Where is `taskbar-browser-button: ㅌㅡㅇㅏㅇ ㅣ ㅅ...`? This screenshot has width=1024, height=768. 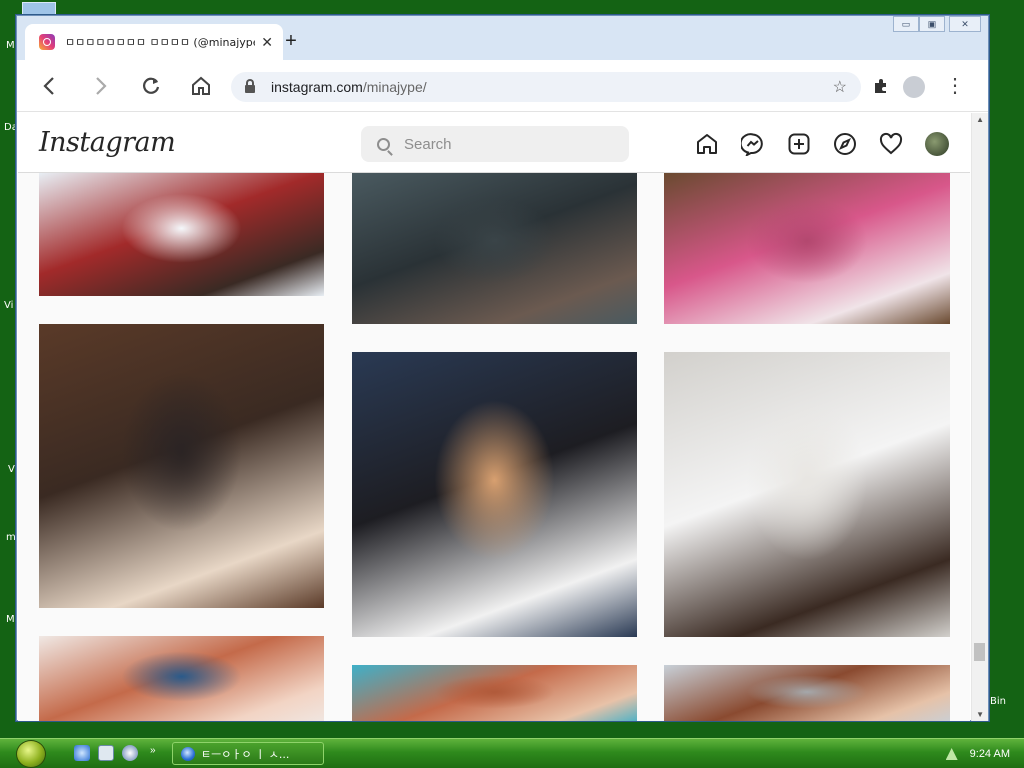
taskbar-browser-button: ㅌㅡㅇㅏㅇ ㅣ ㅅ... is located at coordinates (248, 753).